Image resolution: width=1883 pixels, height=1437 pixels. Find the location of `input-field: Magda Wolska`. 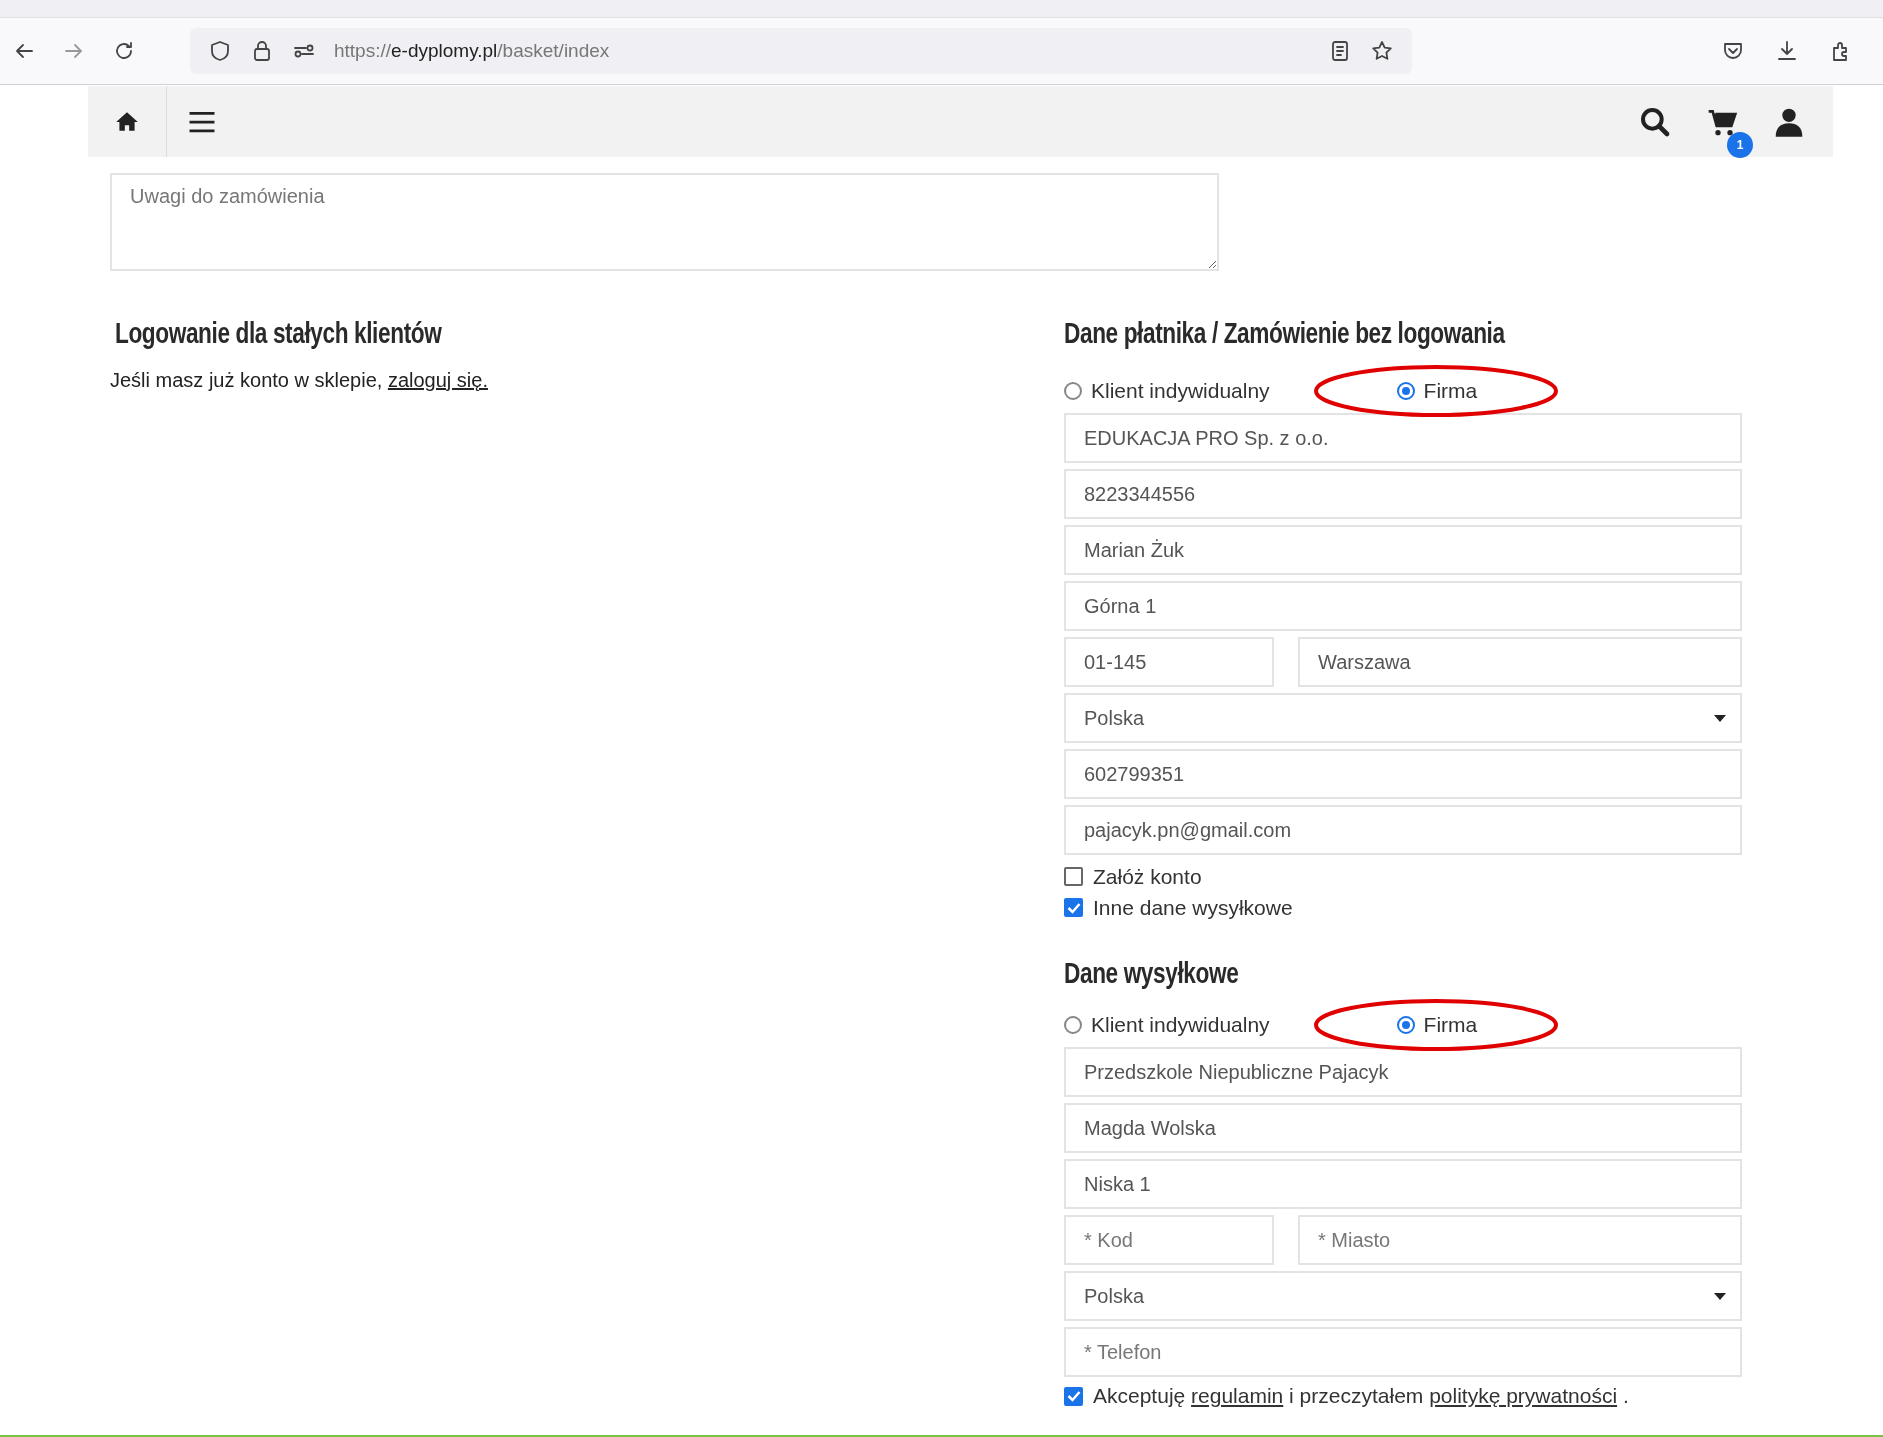

input-field: Magda Wolska is located at coordinates (1403, 1128).